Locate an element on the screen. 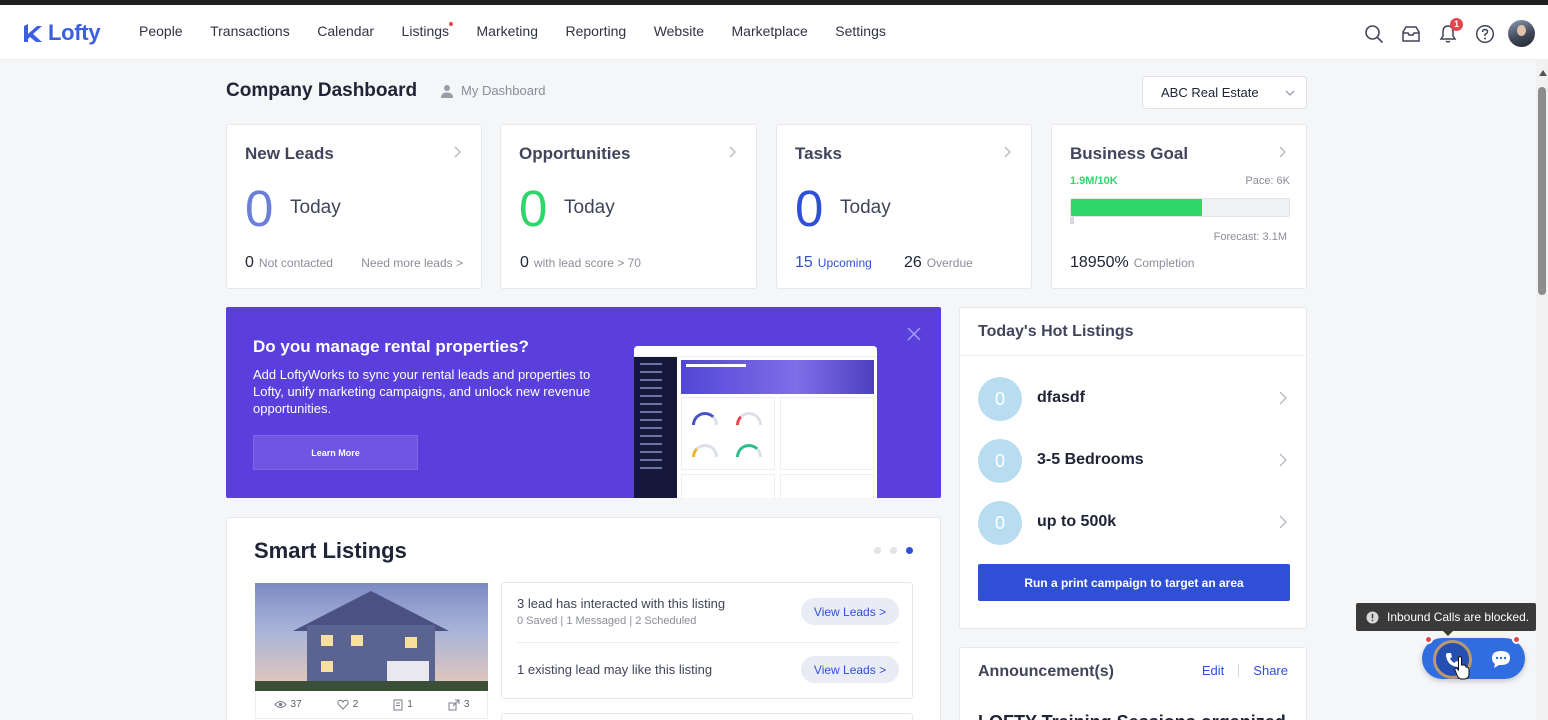 The width and height of the screenshot is (1548, 720). info-icon is located at coordinates (1372, 617).